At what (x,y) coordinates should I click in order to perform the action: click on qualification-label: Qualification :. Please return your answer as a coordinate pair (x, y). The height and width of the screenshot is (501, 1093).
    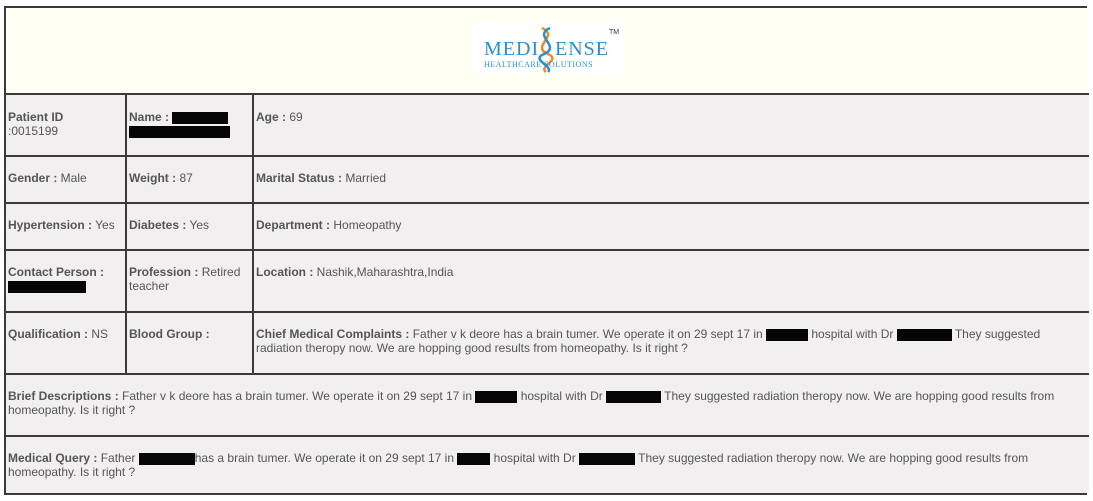
    Looking at the image, I should click on (48, 334).